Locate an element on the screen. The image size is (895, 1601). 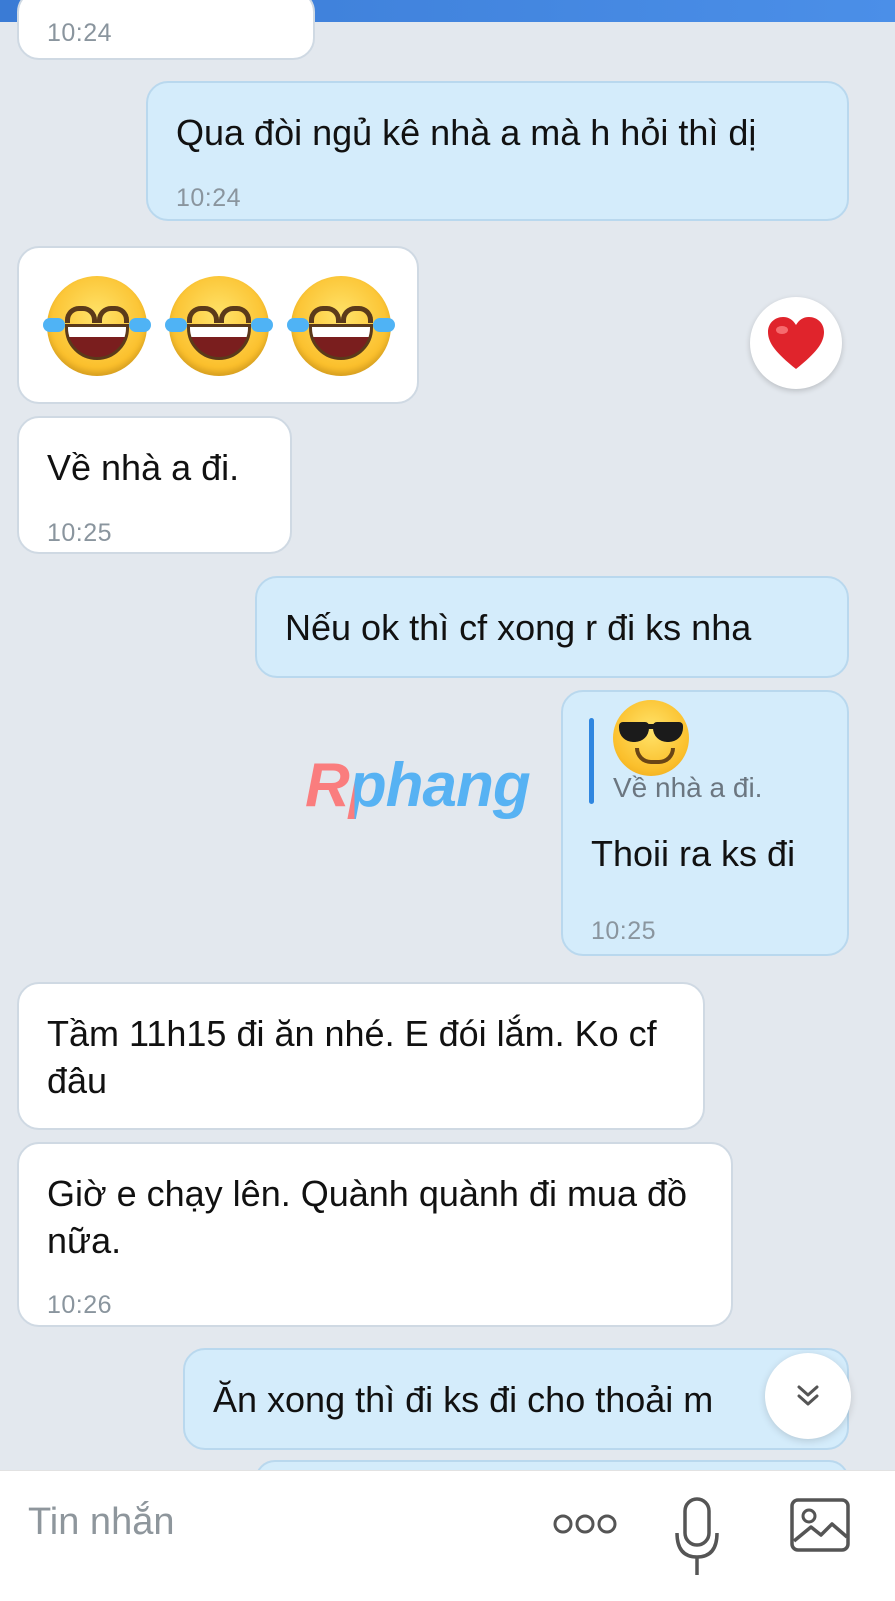
message-input: Tin nhắn is located at coordinates (101, 1522).